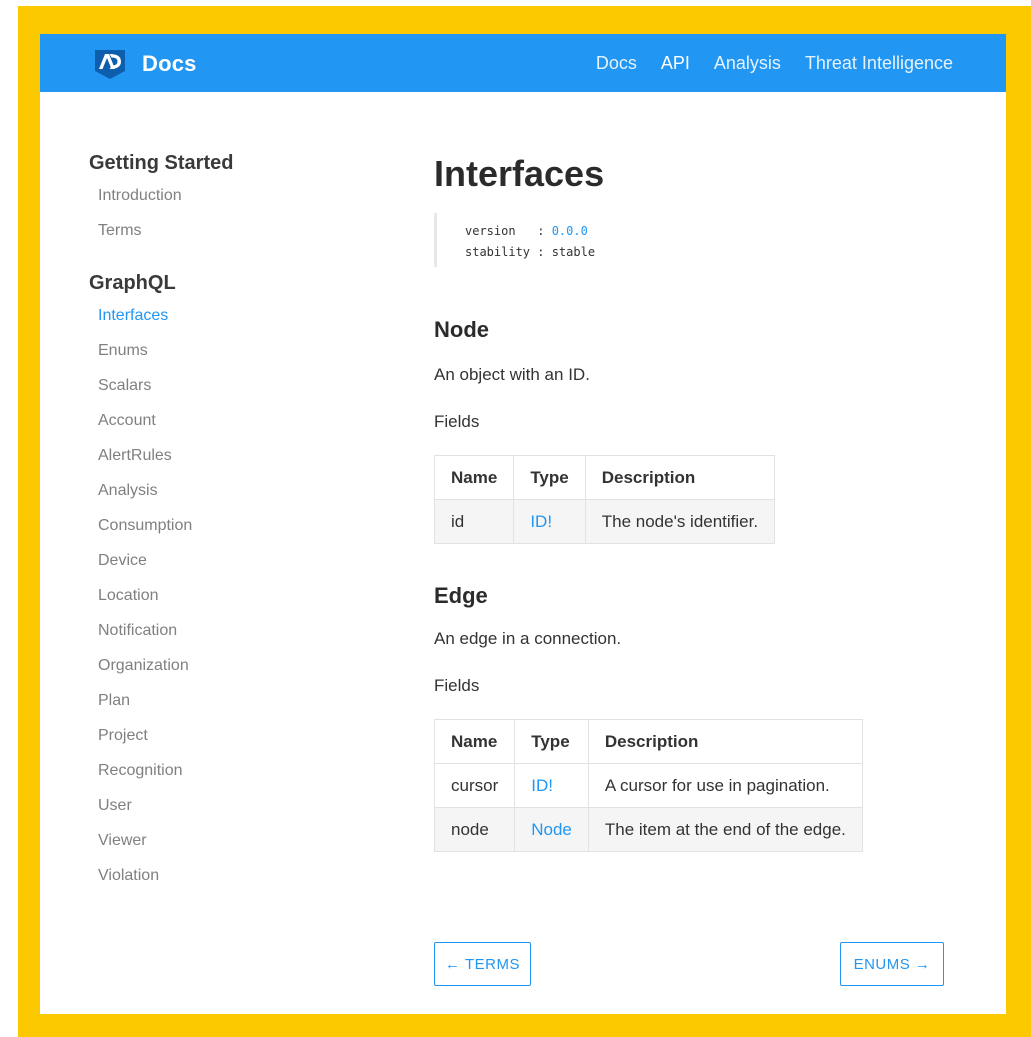 This screenshot has height=1037, width=1031. What do you see at coordinates (219, 464) in the screenshot?
I see `sidebar-item-alertrules: AlertRules` at bounding box center [219, 464].